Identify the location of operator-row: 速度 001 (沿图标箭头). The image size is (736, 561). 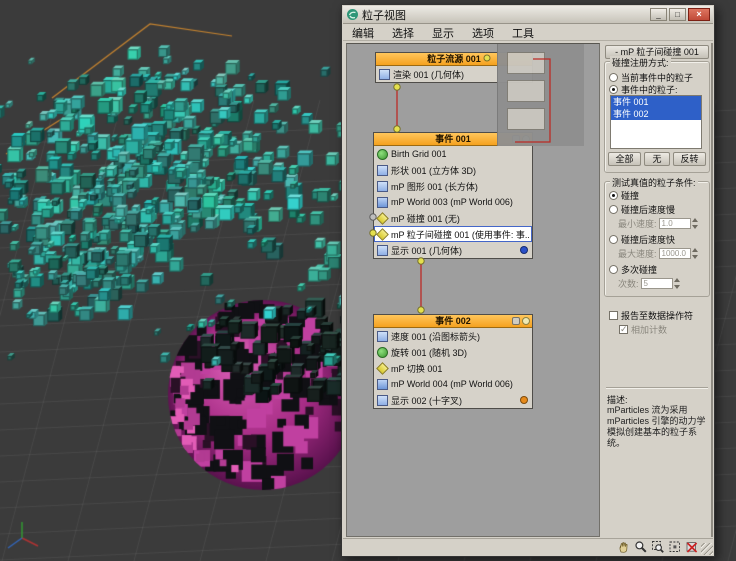
(453, 336).